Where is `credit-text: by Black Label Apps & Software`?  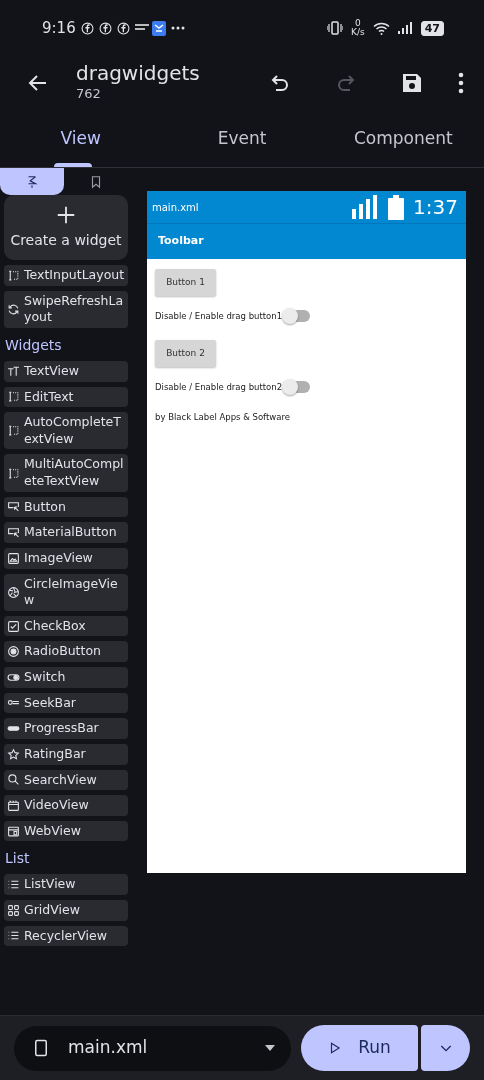 credit-text: by Black Label Apps & Software is located at coordinates (222, 417).